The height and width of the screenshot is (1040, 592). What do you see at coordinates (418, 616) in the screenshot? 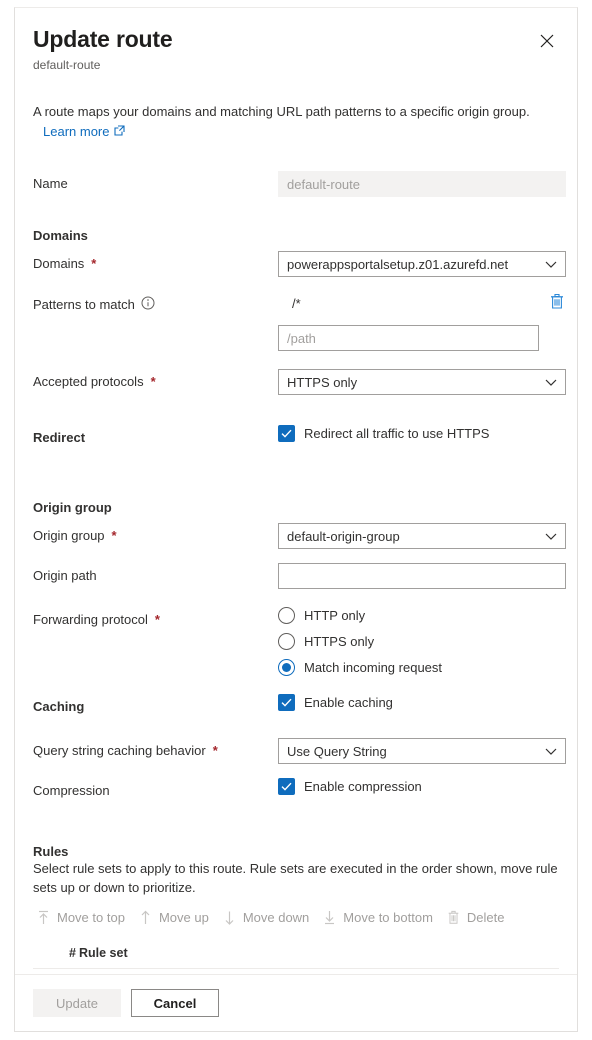
I see `radio-option-http-only: HTTP only` at bounding box center [418, 616].